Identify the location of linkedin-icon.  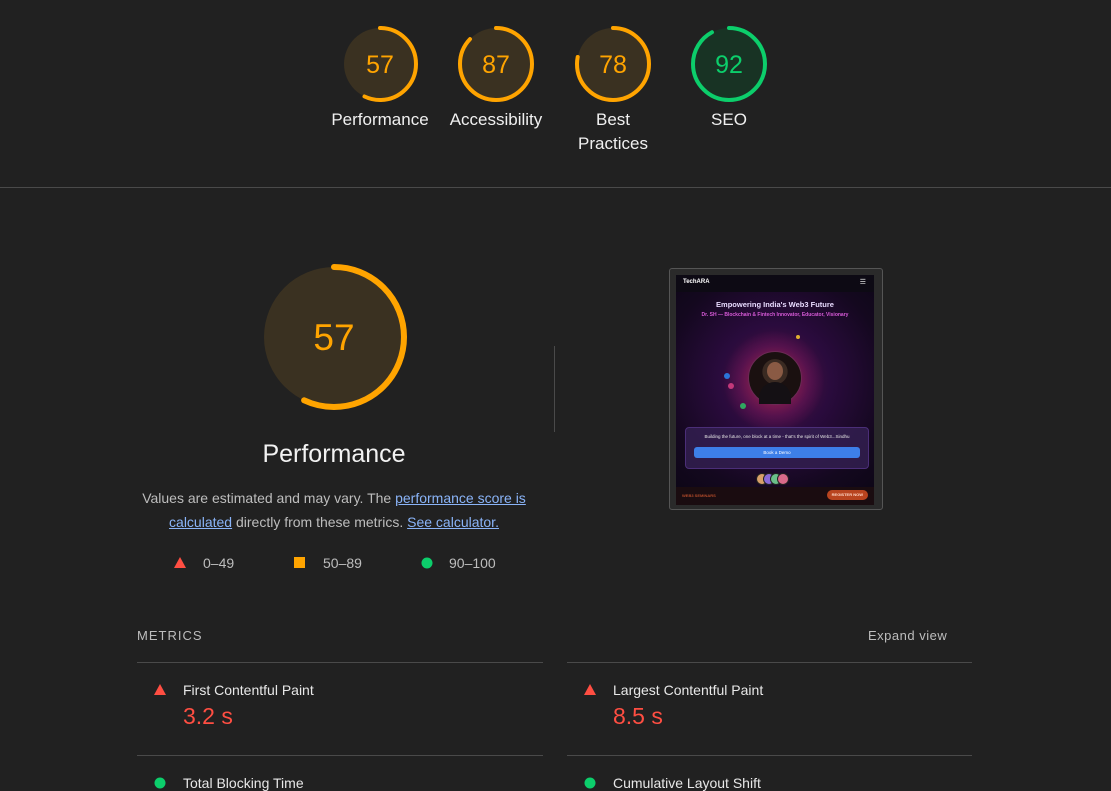
(727, 376).